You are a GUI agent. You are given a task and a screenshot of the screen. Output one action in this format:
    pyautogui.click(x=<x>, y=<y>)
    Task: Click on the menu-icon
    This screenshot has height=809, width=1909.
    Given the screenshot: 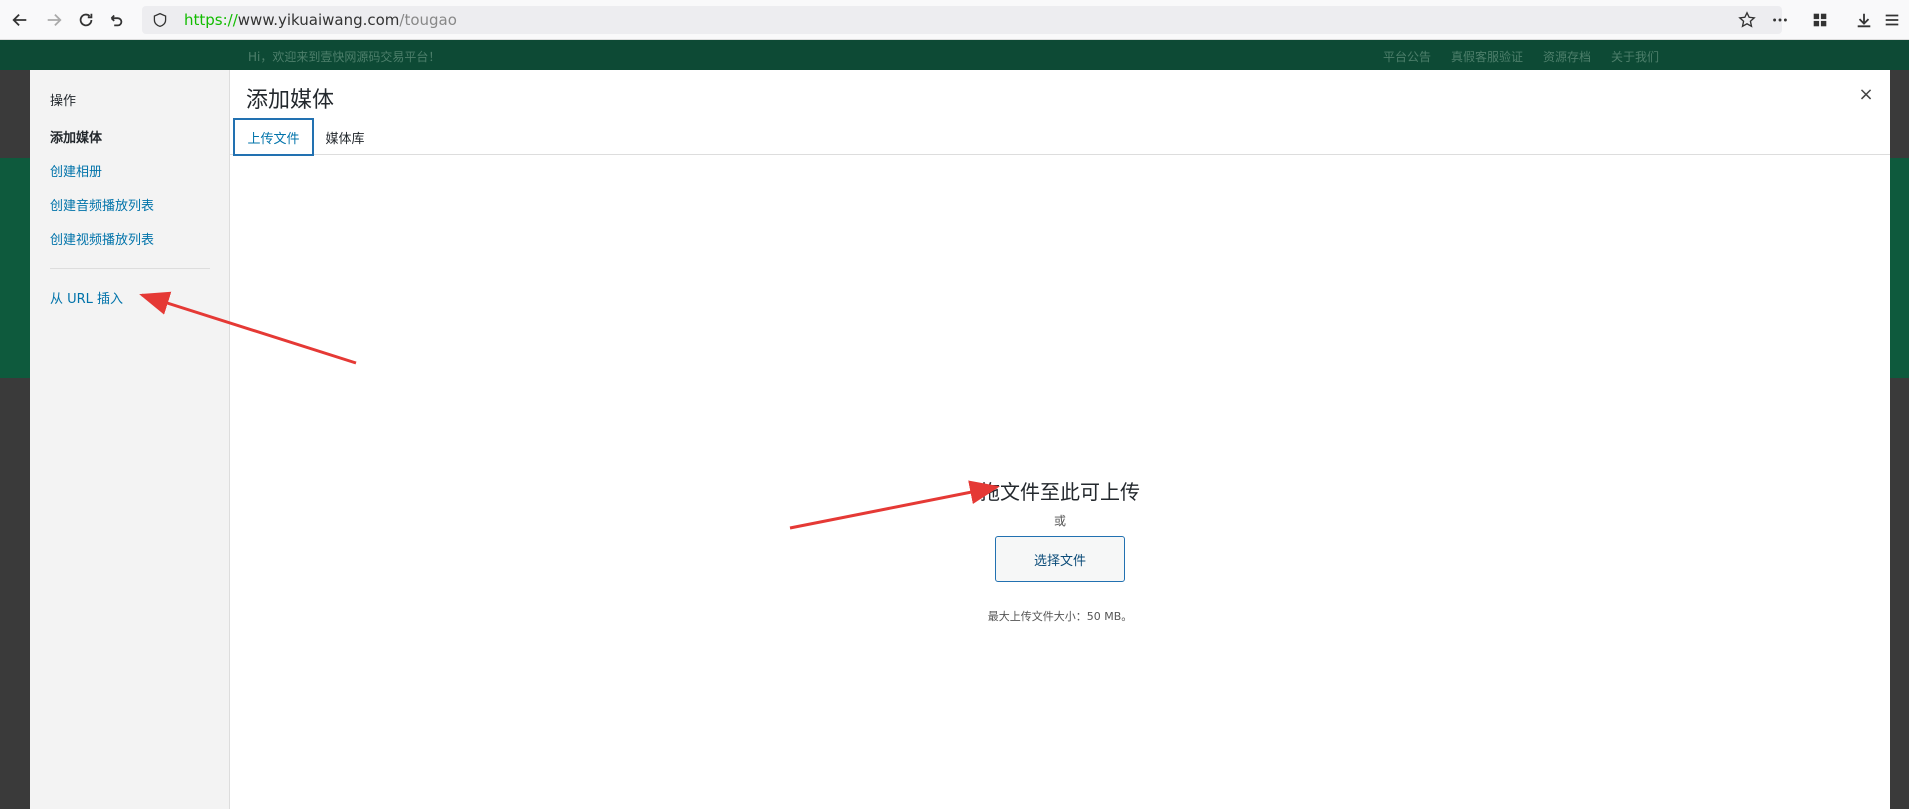 What is the action you would take?
    pyautogui.click(x=1892, y=20)
    